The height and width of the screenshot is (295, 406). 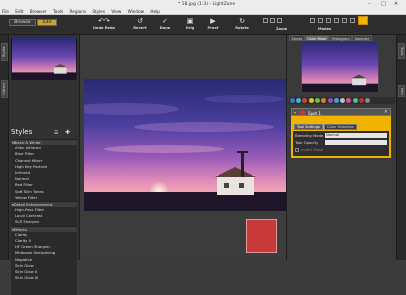 What do you see at coordinates (67, 132) in the screenshot?
I see `add-style-icon: ✚` at bounding box center [67, 132].